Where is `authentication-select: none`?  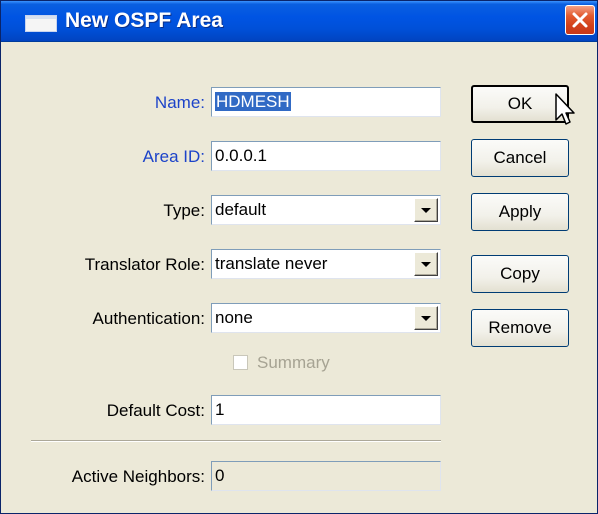
authentication-select: none is located at coordinates (326, 318).